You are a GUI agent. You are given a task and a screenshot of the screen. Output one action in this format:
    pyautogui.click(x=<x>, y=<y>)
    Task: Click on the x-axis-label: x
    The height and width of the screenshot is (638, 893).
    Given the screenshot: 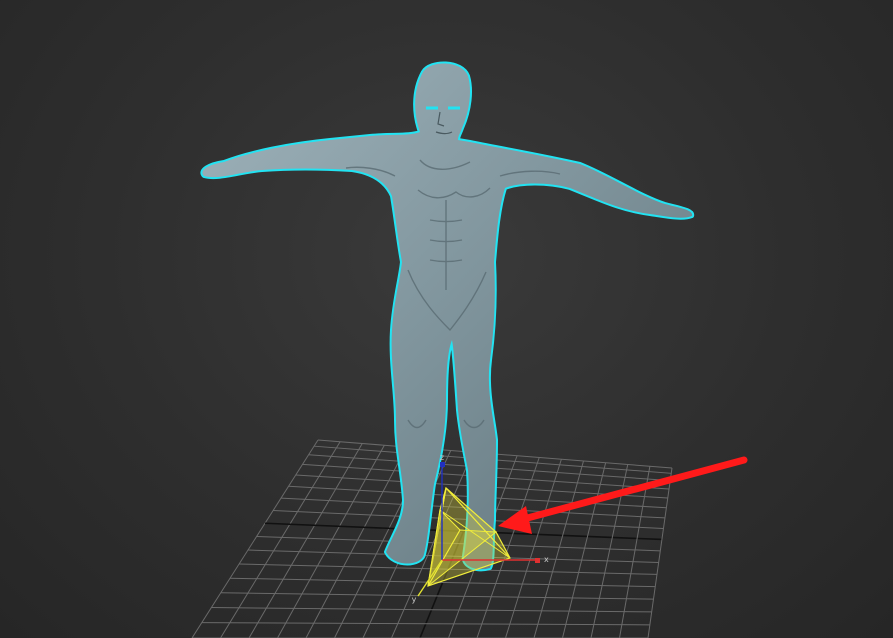 What is the action you would take?
    pyautogui.click(x=546, y=559)
    